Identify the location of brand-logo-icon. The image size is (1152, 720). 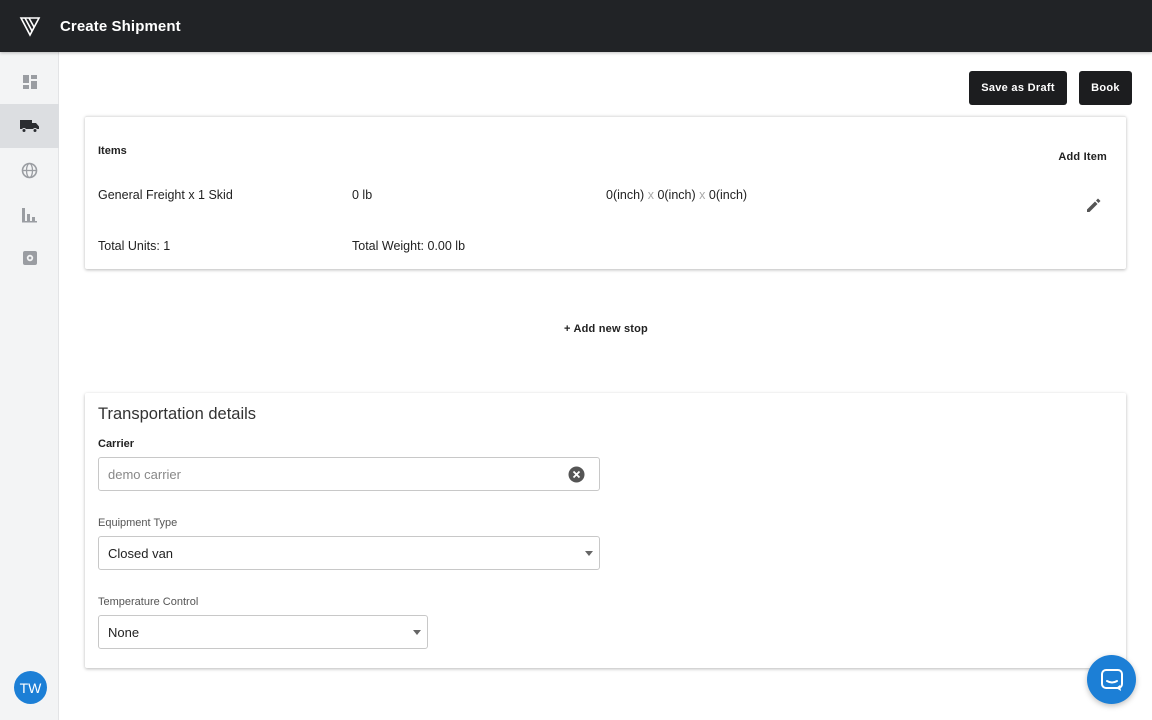
(30, 26).